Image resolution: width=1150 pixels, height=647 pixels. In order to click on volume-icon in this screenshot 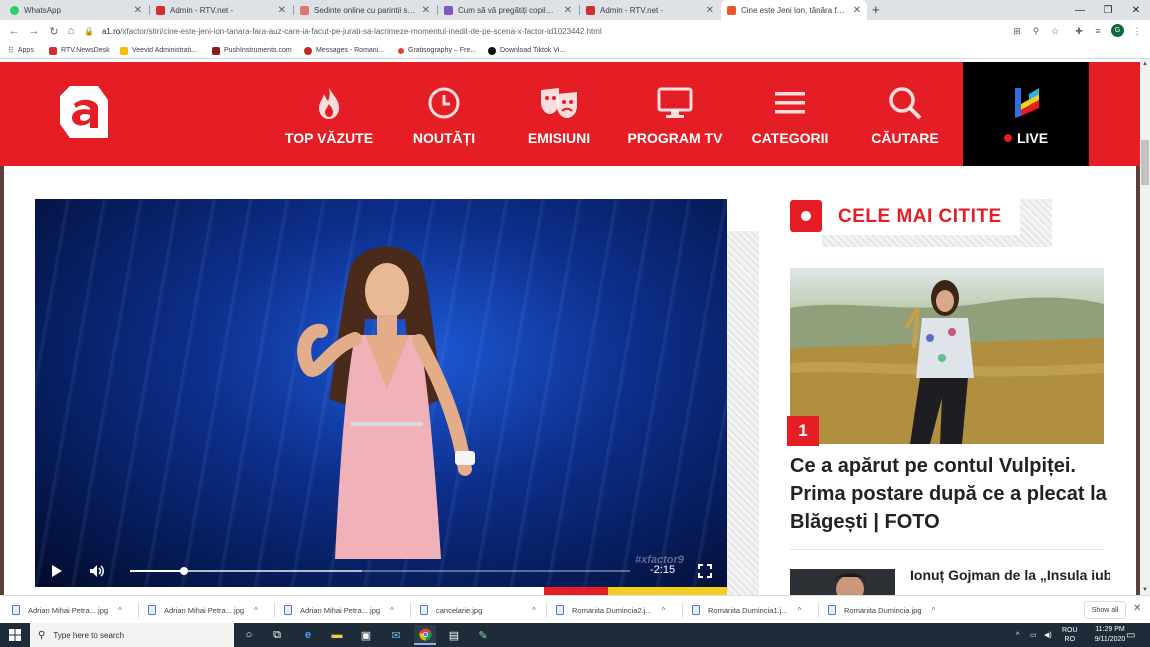, I will do `click(97, 571)`.